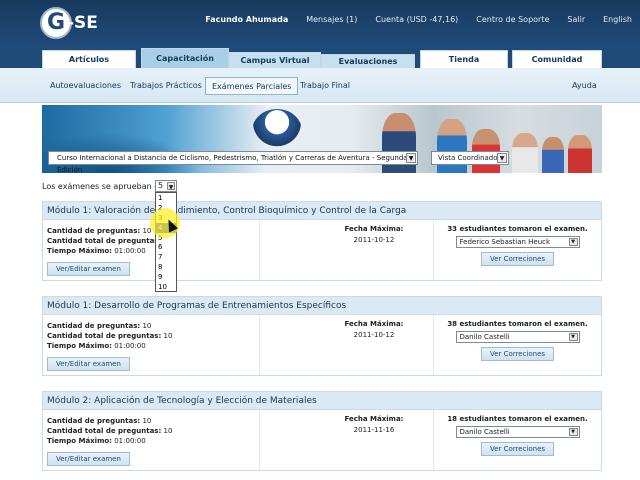 Image resolution: width=640 pixels, height=480 pixels. Describe the element at coordinates (166, 186) in the screenshot. I see `approve-select: 5 ▼` at that location.